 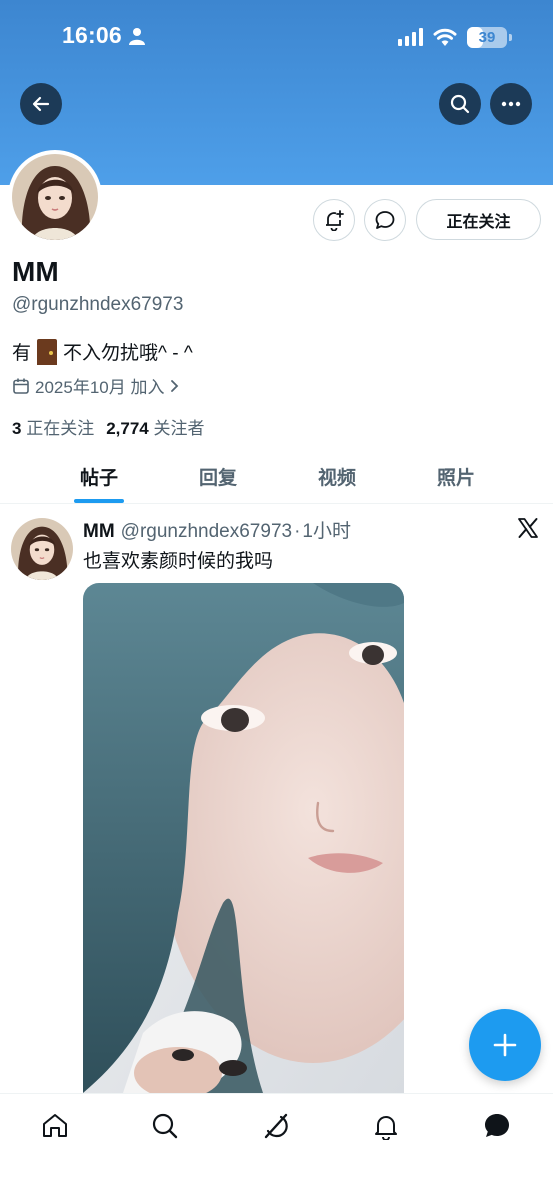 I want to click on battery-icon: 39, so click(x=489, y=37).